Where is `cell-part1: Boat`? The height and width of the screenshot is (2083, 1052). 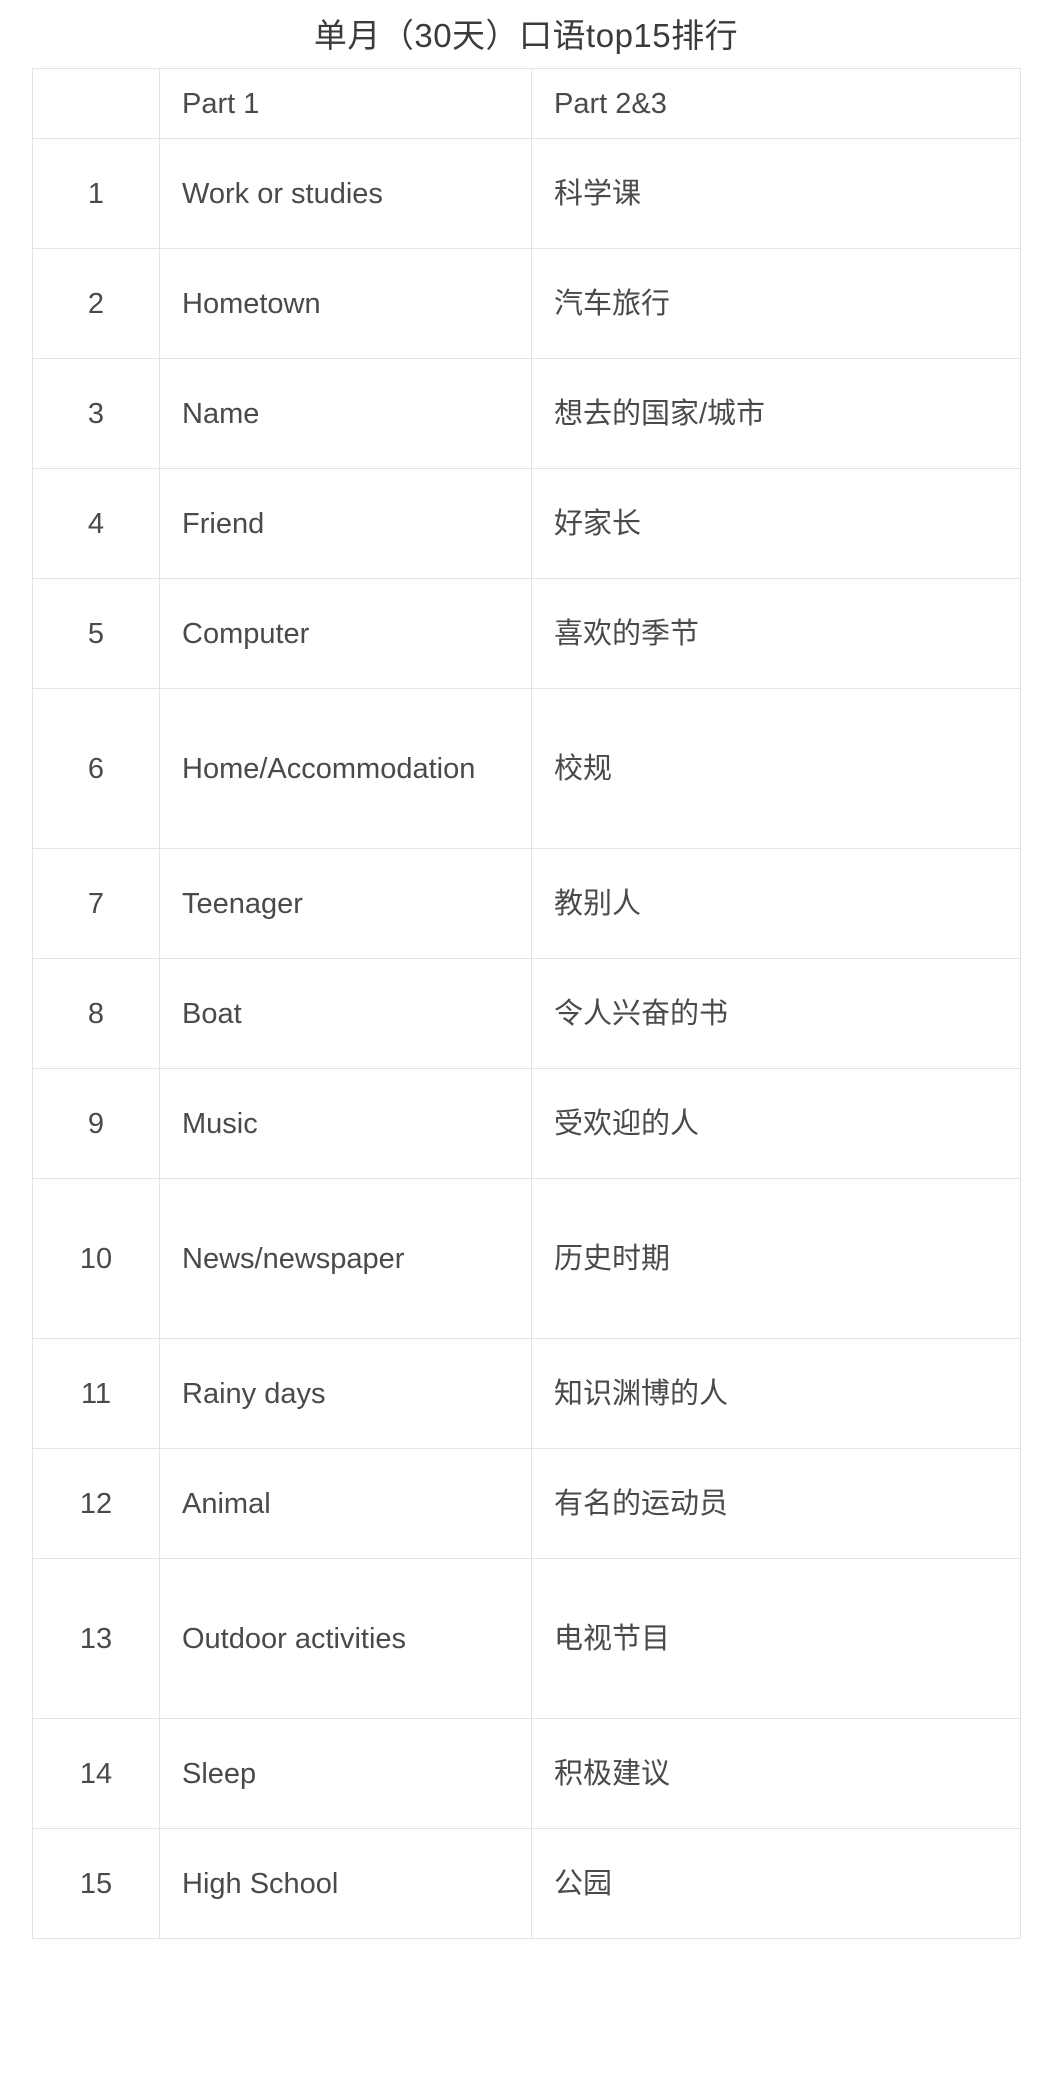
cell-part1: Boat is located at coordinates (345, 1013).